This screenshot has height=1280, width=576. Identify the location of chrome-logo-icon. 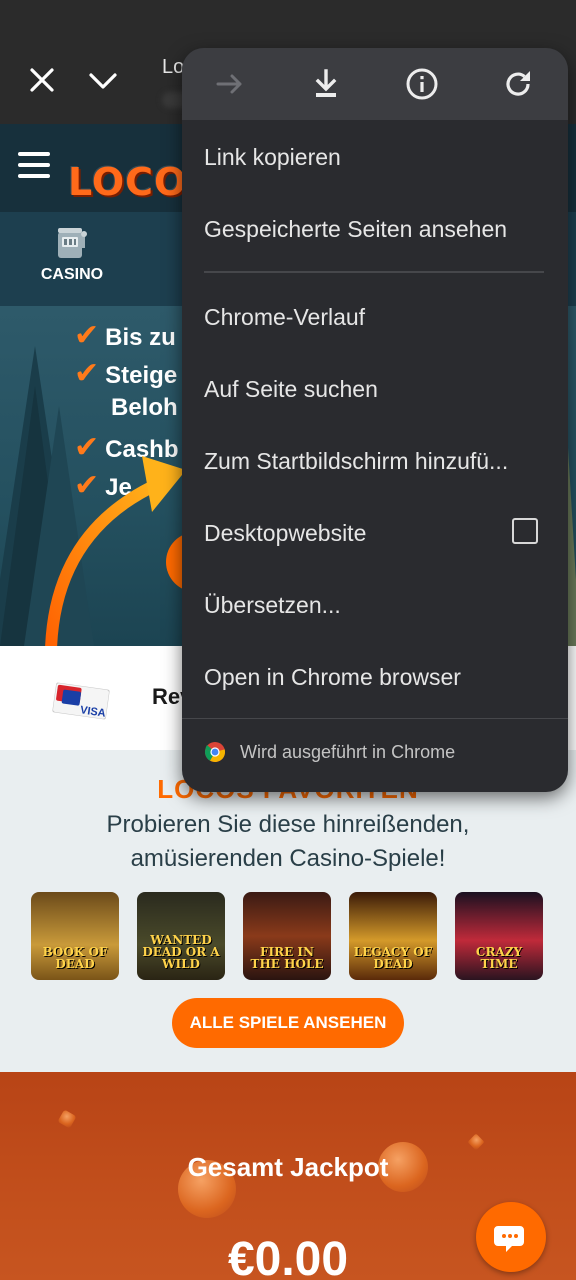
(215, 752).